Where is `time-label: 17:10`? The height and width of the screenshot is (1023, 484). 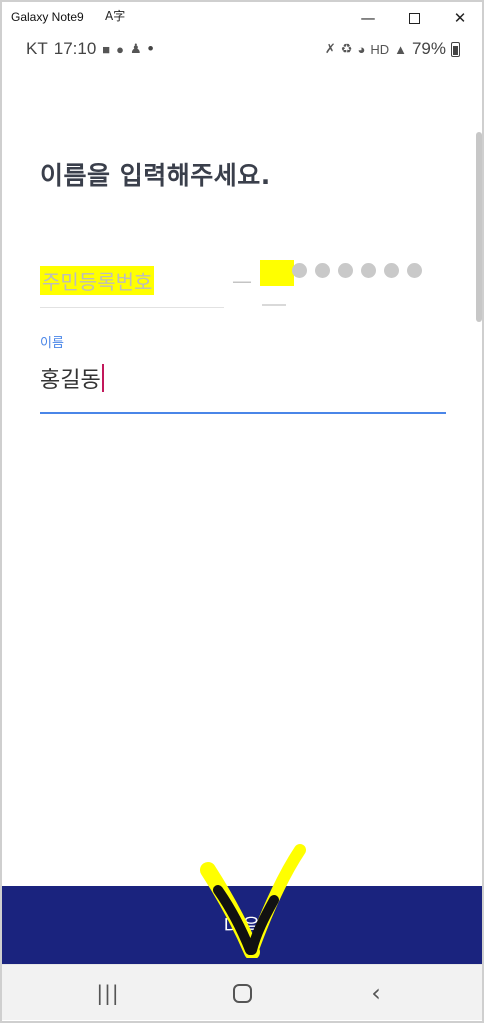
time-label: 17:10 is located at coordinates (75, 48).